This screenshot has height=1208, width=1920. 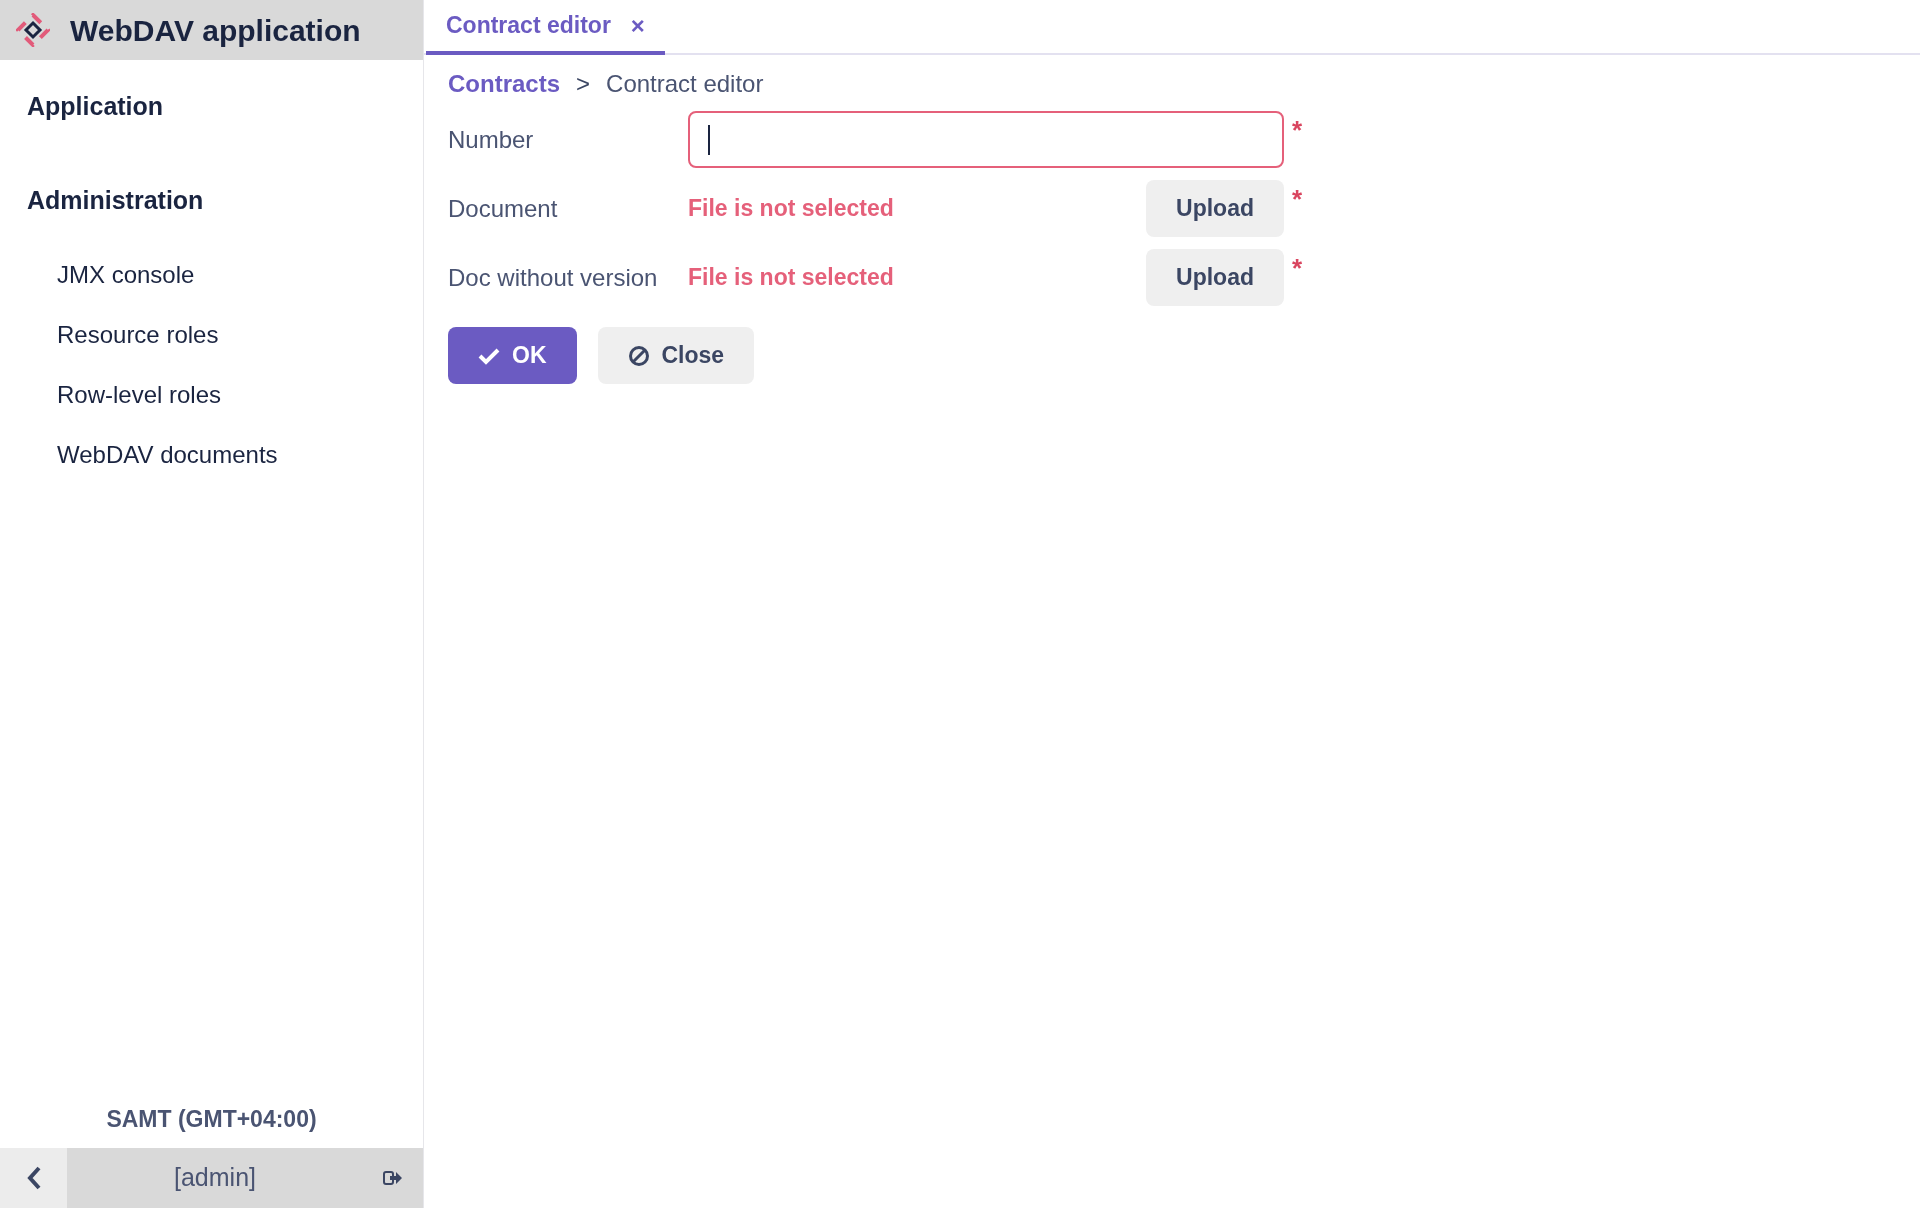 I want to click on breadcrumb-current: Contract editor, so click(x=685, y=84).